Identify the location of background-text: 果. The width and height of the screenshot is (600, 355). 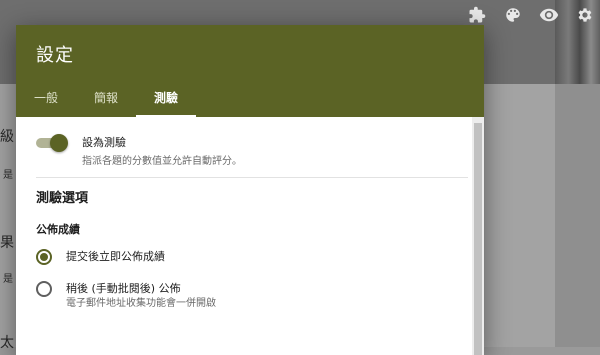
(7, 243).